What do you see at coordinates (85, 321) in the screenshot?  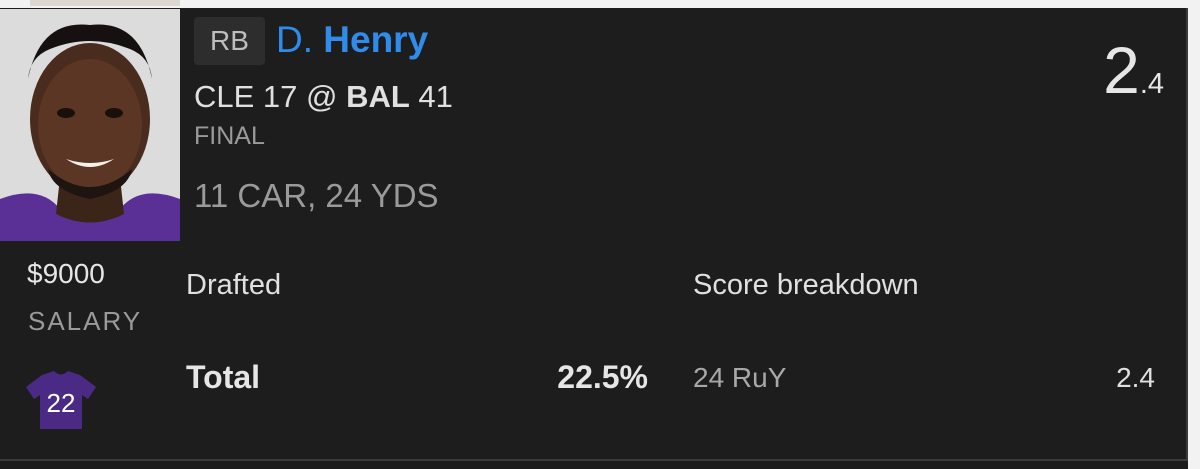 I see `salary-label: SALARY` at bounding box center [85, 321].